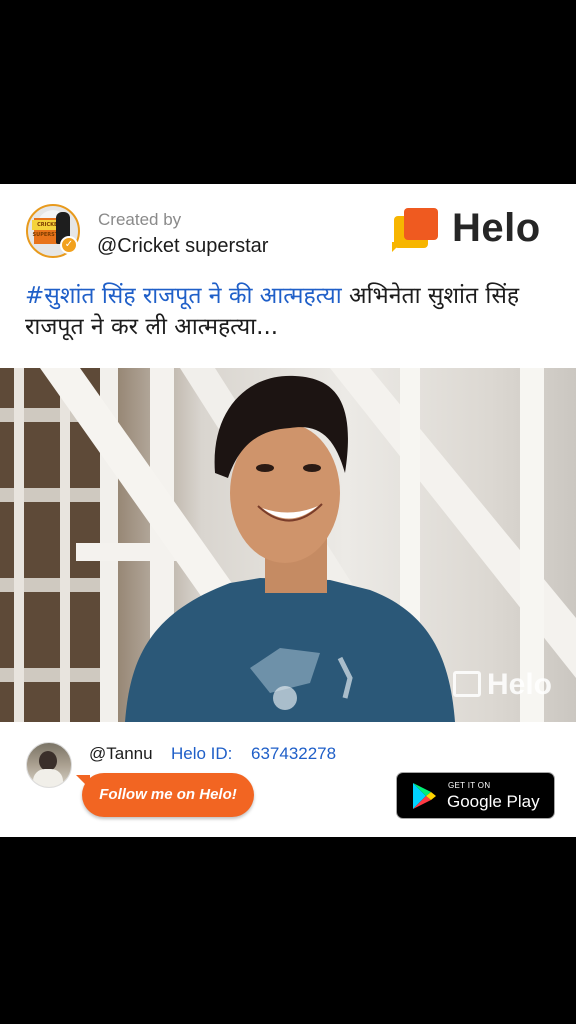  Describe the element at coordinates (165, 795) in the screenshot. I see `follow-button: Follow me on Helo!` at that location.